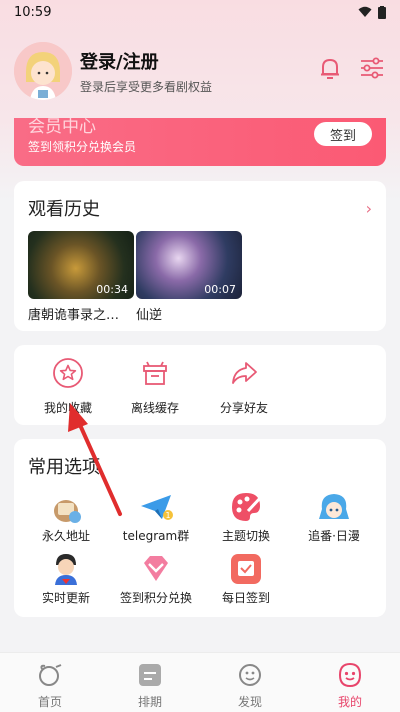 The height and width of the screenshot is (712, 400). I want to click on option-daily-checkin: 每日签到, so click(246, 578).